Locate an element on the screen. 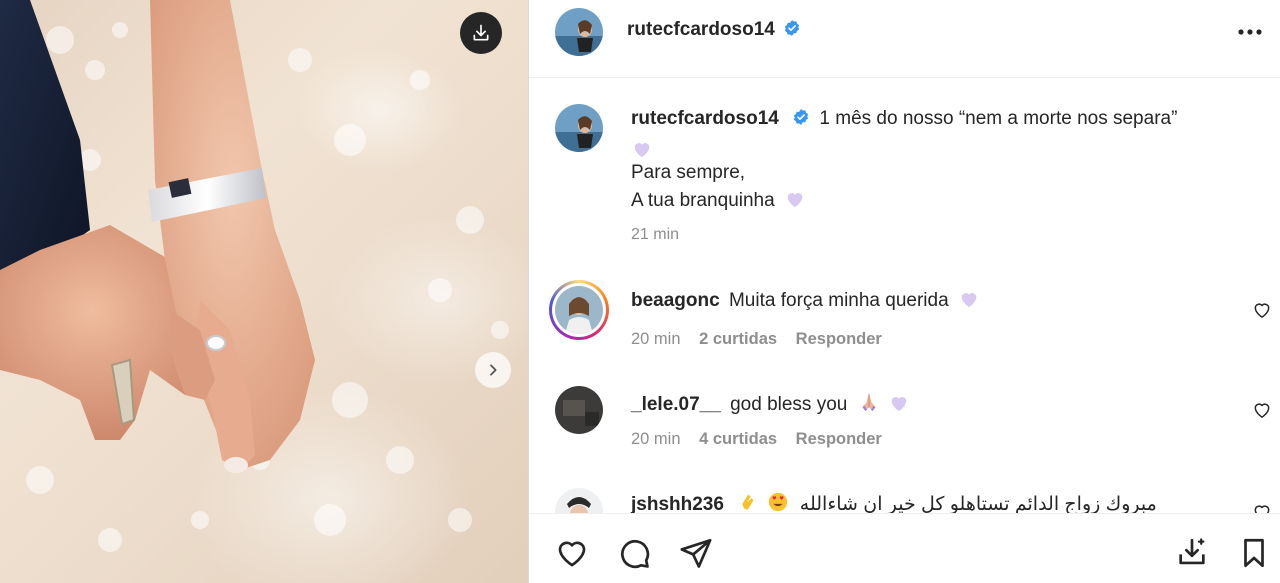 The width and height of the screenshot is (1280, 583). story-ring is located at coordinates (579, 310).